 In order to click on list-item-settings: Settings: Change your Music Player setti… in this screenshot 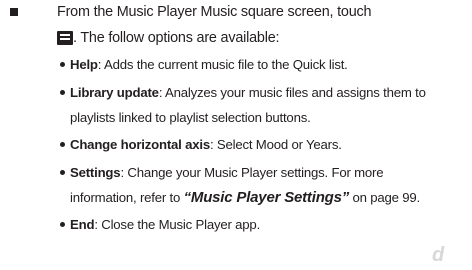, I will do `click(227, 173)`.